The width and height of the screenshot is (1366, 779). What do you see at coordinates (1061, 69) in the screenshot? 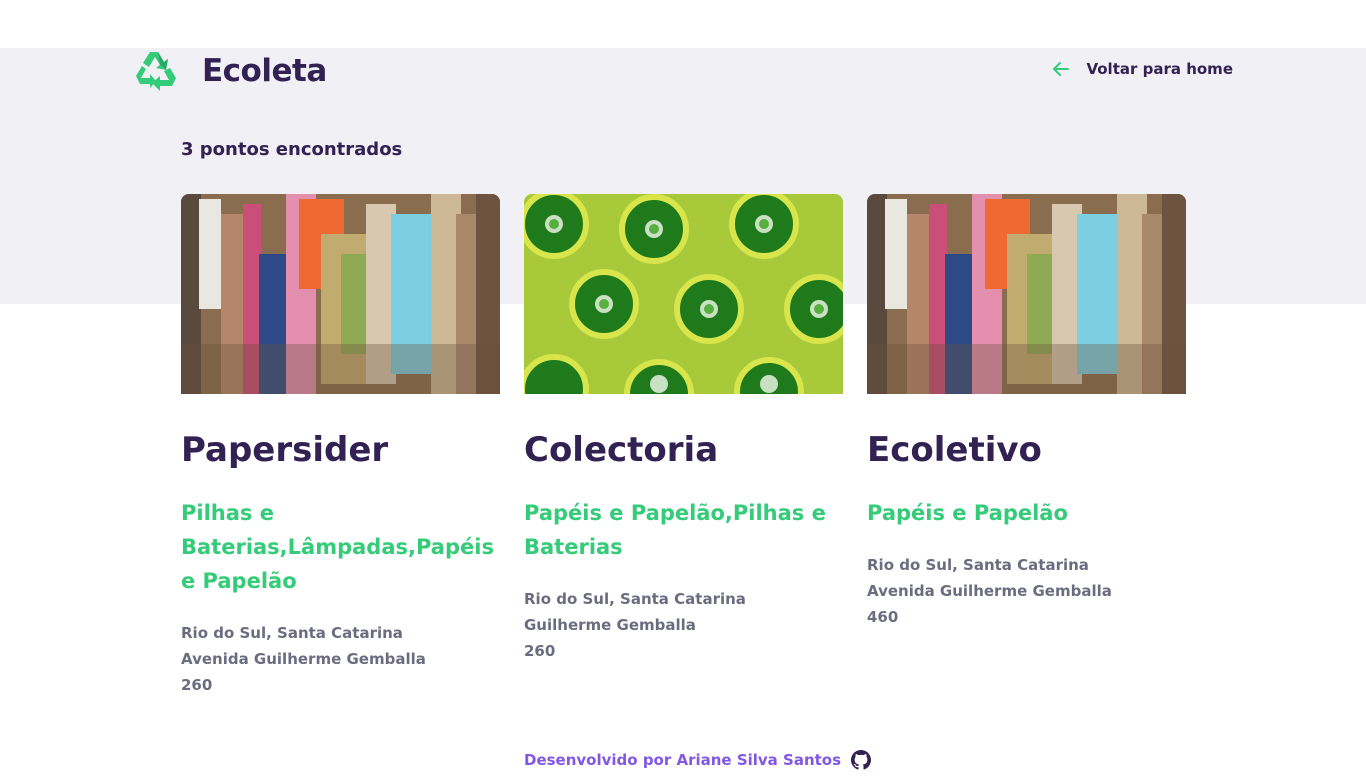
I see `arrow-left-icon` at bounding box center [1061, 69].